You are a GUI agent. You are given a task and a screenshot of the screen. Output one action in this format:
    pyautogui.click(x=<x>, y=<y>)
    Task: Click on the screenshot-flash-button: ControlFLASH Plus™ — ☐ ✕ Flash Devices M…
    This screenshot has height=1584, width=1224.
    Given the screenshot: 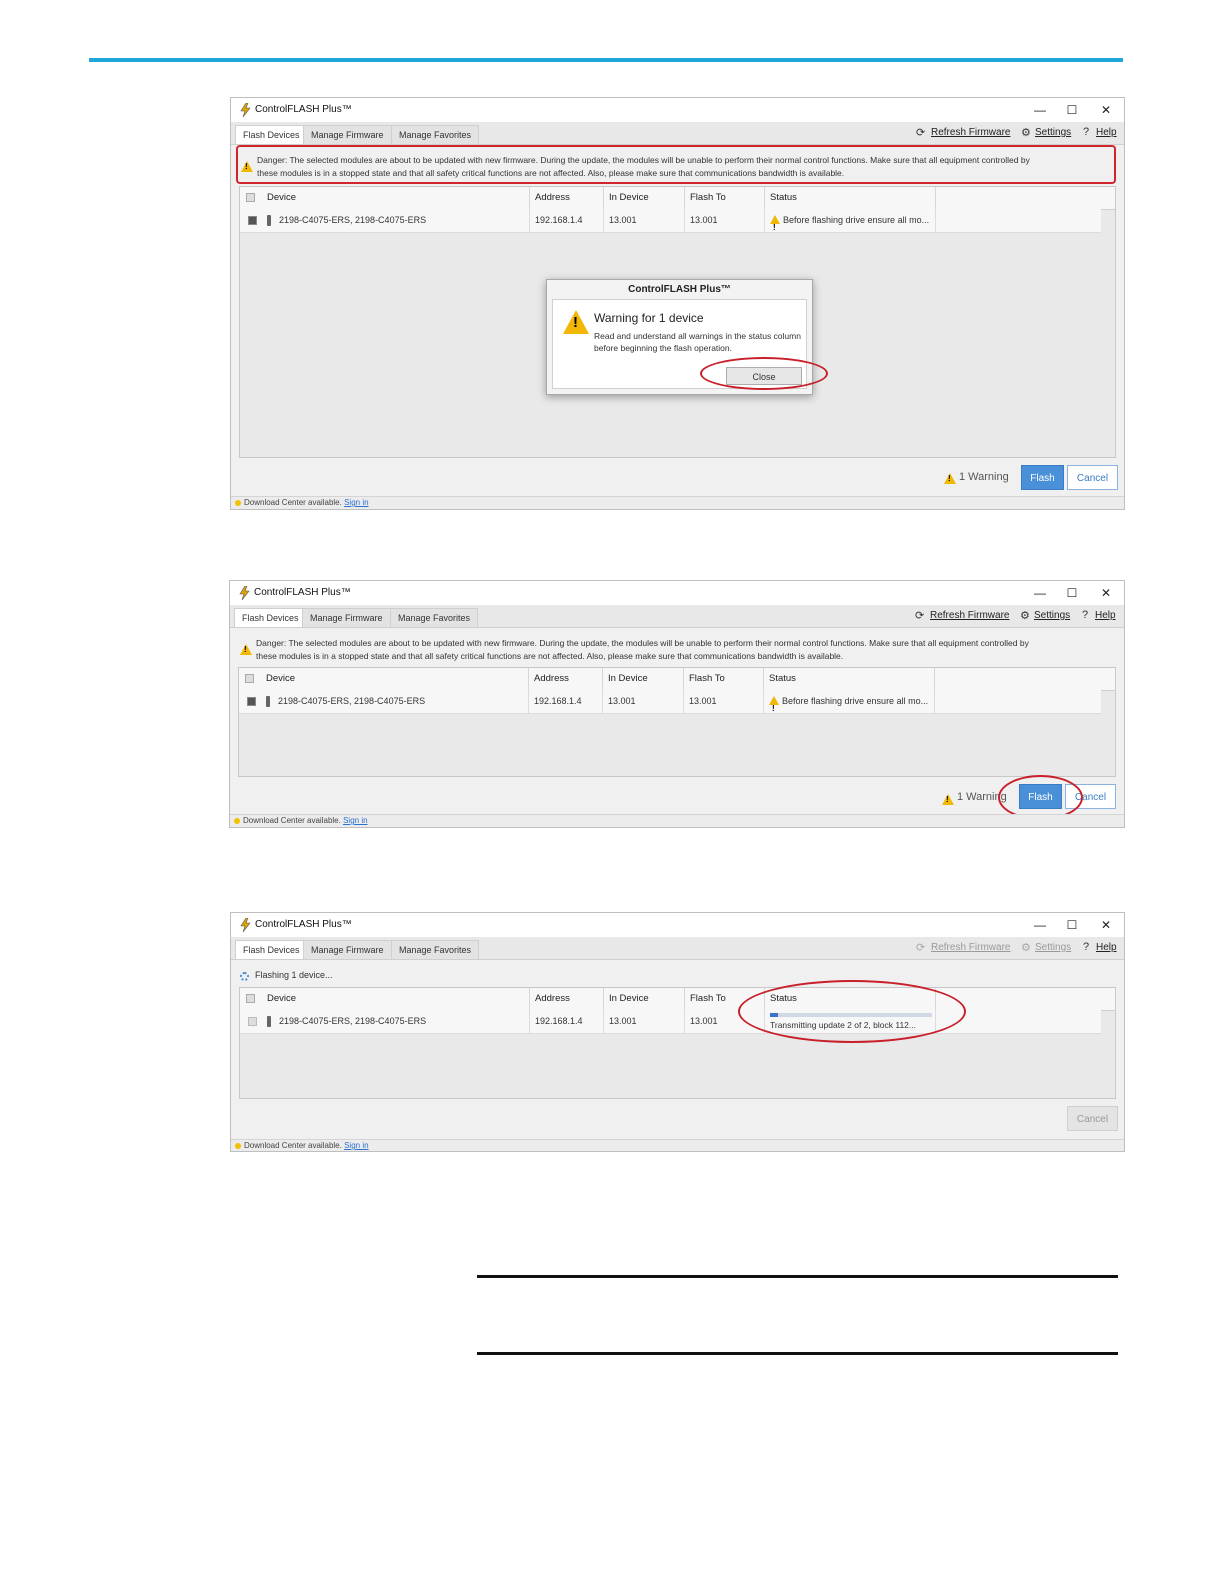 What is the action you would take?
    pyautogui.click(x=677, y=704)
    